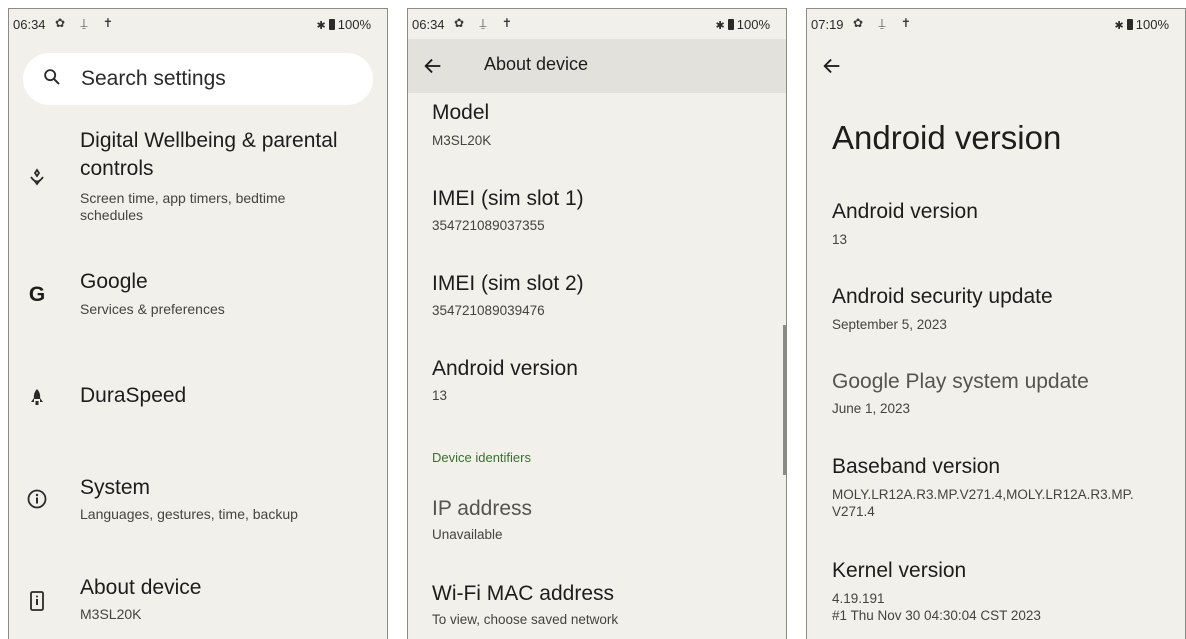 This screenshot has height=639, width=1186. I want to click on section-header: Device identifiers, so click(481, 457).